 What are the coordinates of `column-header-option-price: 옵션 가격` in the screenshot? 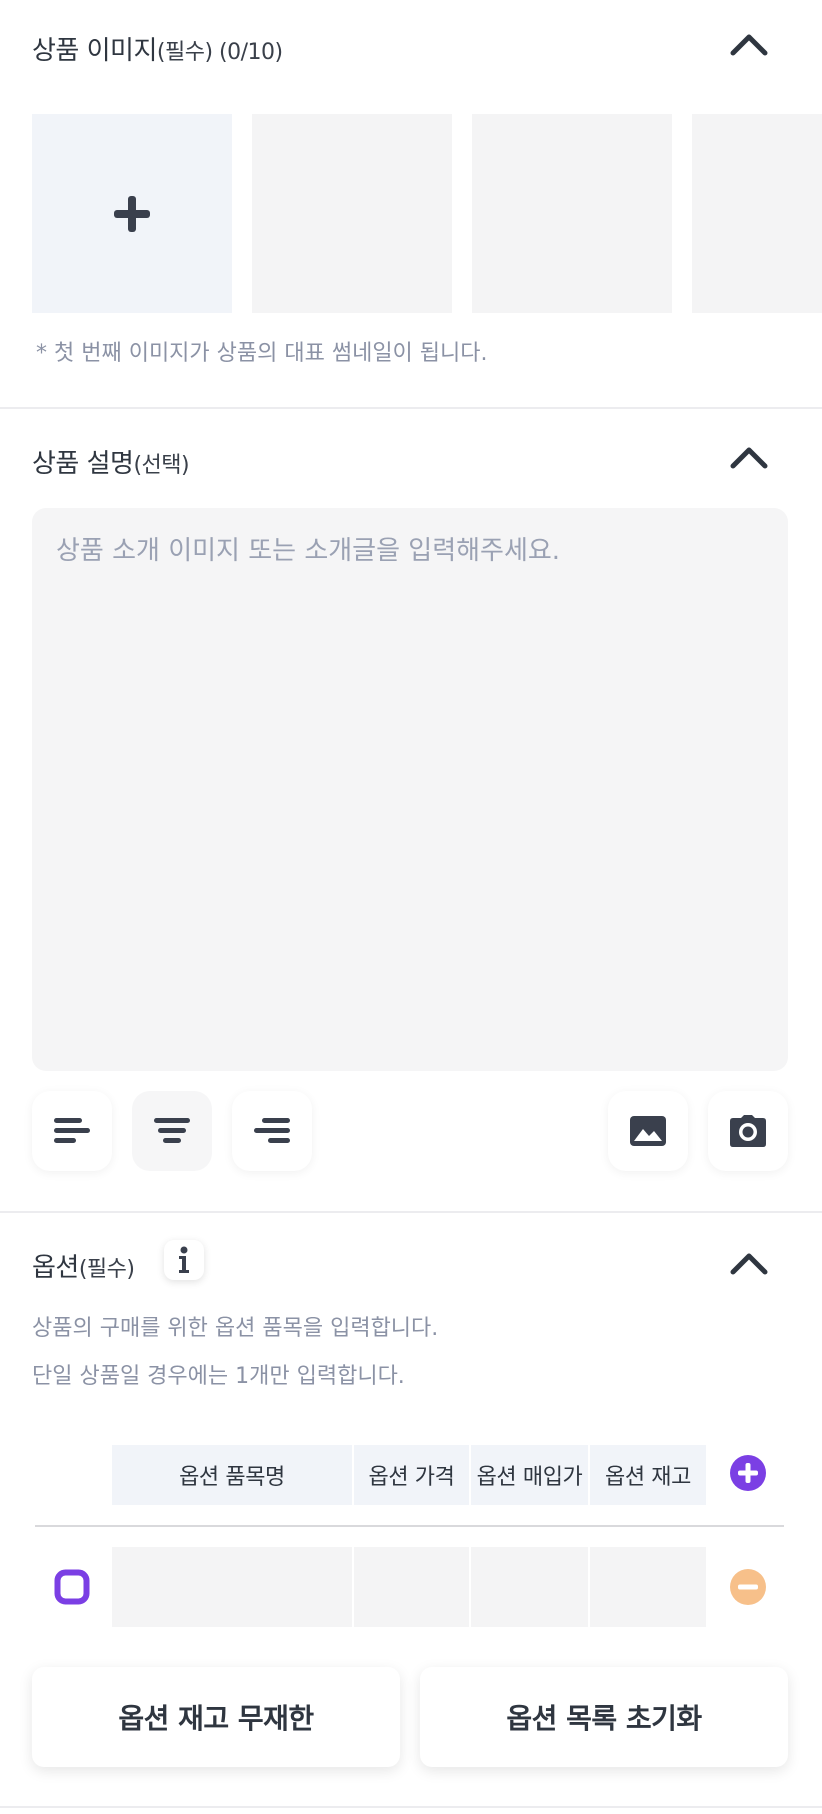 It's located at (411, 1475).